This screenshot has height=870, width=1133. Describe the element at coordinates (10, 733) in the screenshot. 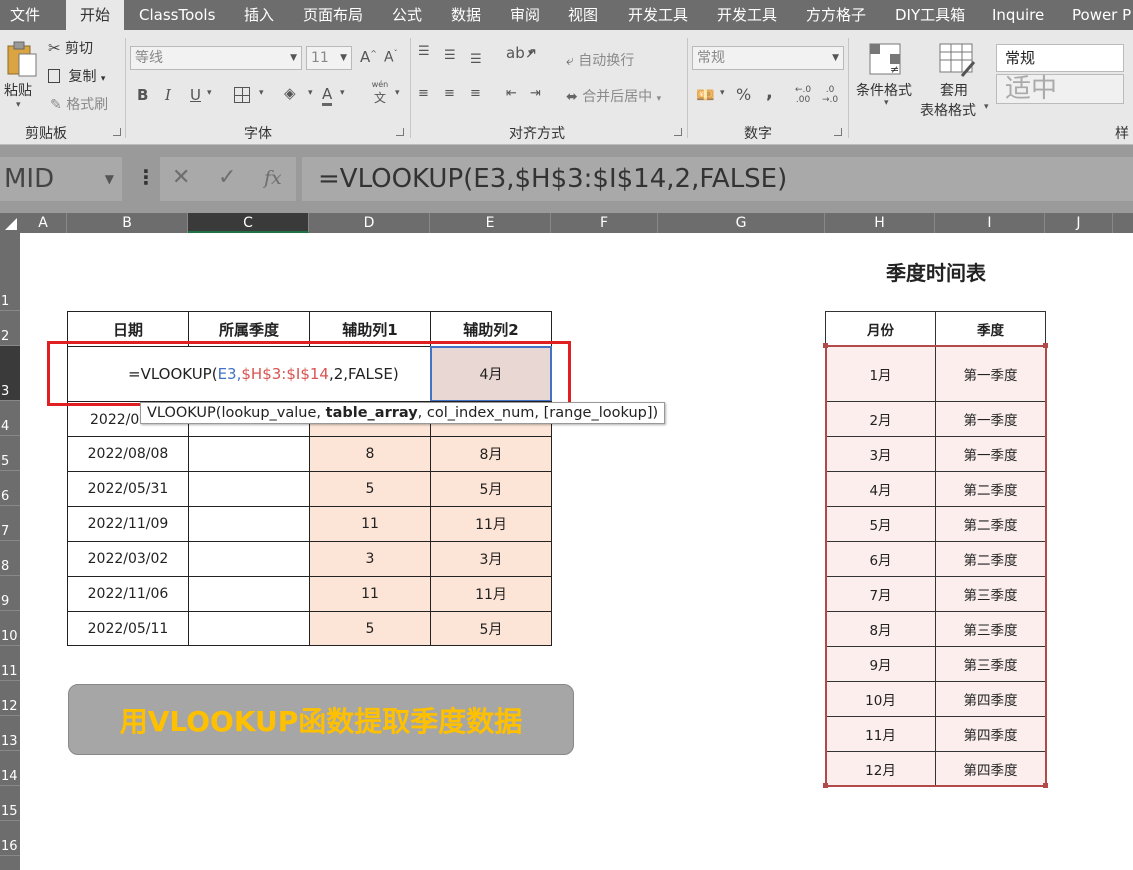

I see `row-header-13: 13` at that location.